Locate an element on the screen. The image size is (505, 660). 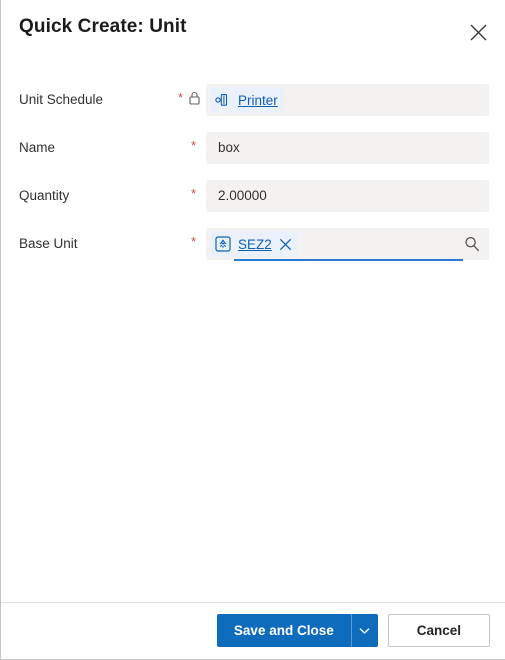
field-row-name: Name * box is located at coordinates (253, 152).